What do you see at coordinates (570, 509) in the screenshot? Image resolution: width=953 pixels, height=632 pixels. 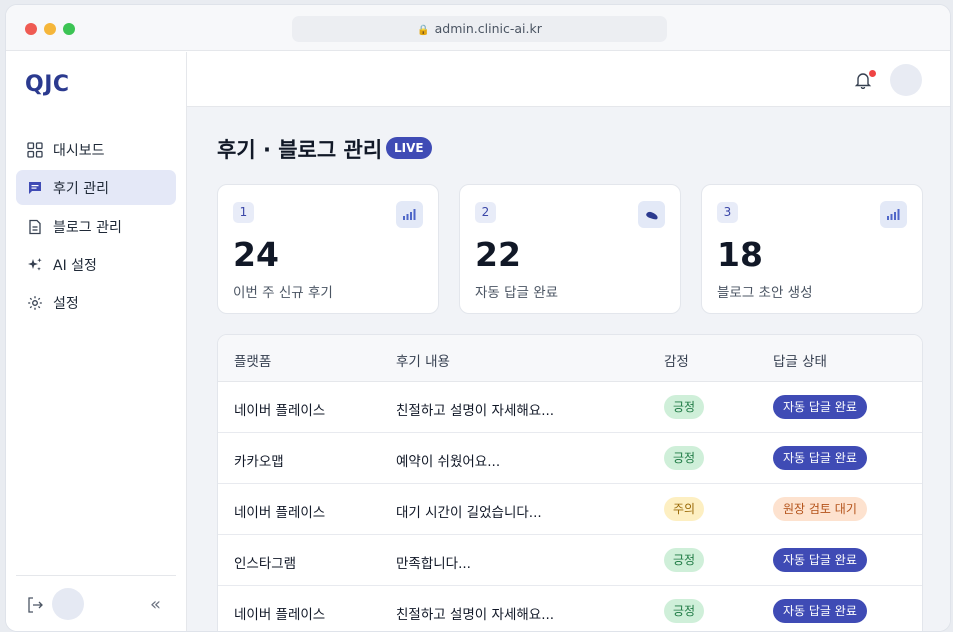 I see `table-row: 네이버 플레이스 대기 시간이 길었습니다... 주의 원장 검토 대기` at bounding box center [570, 509].